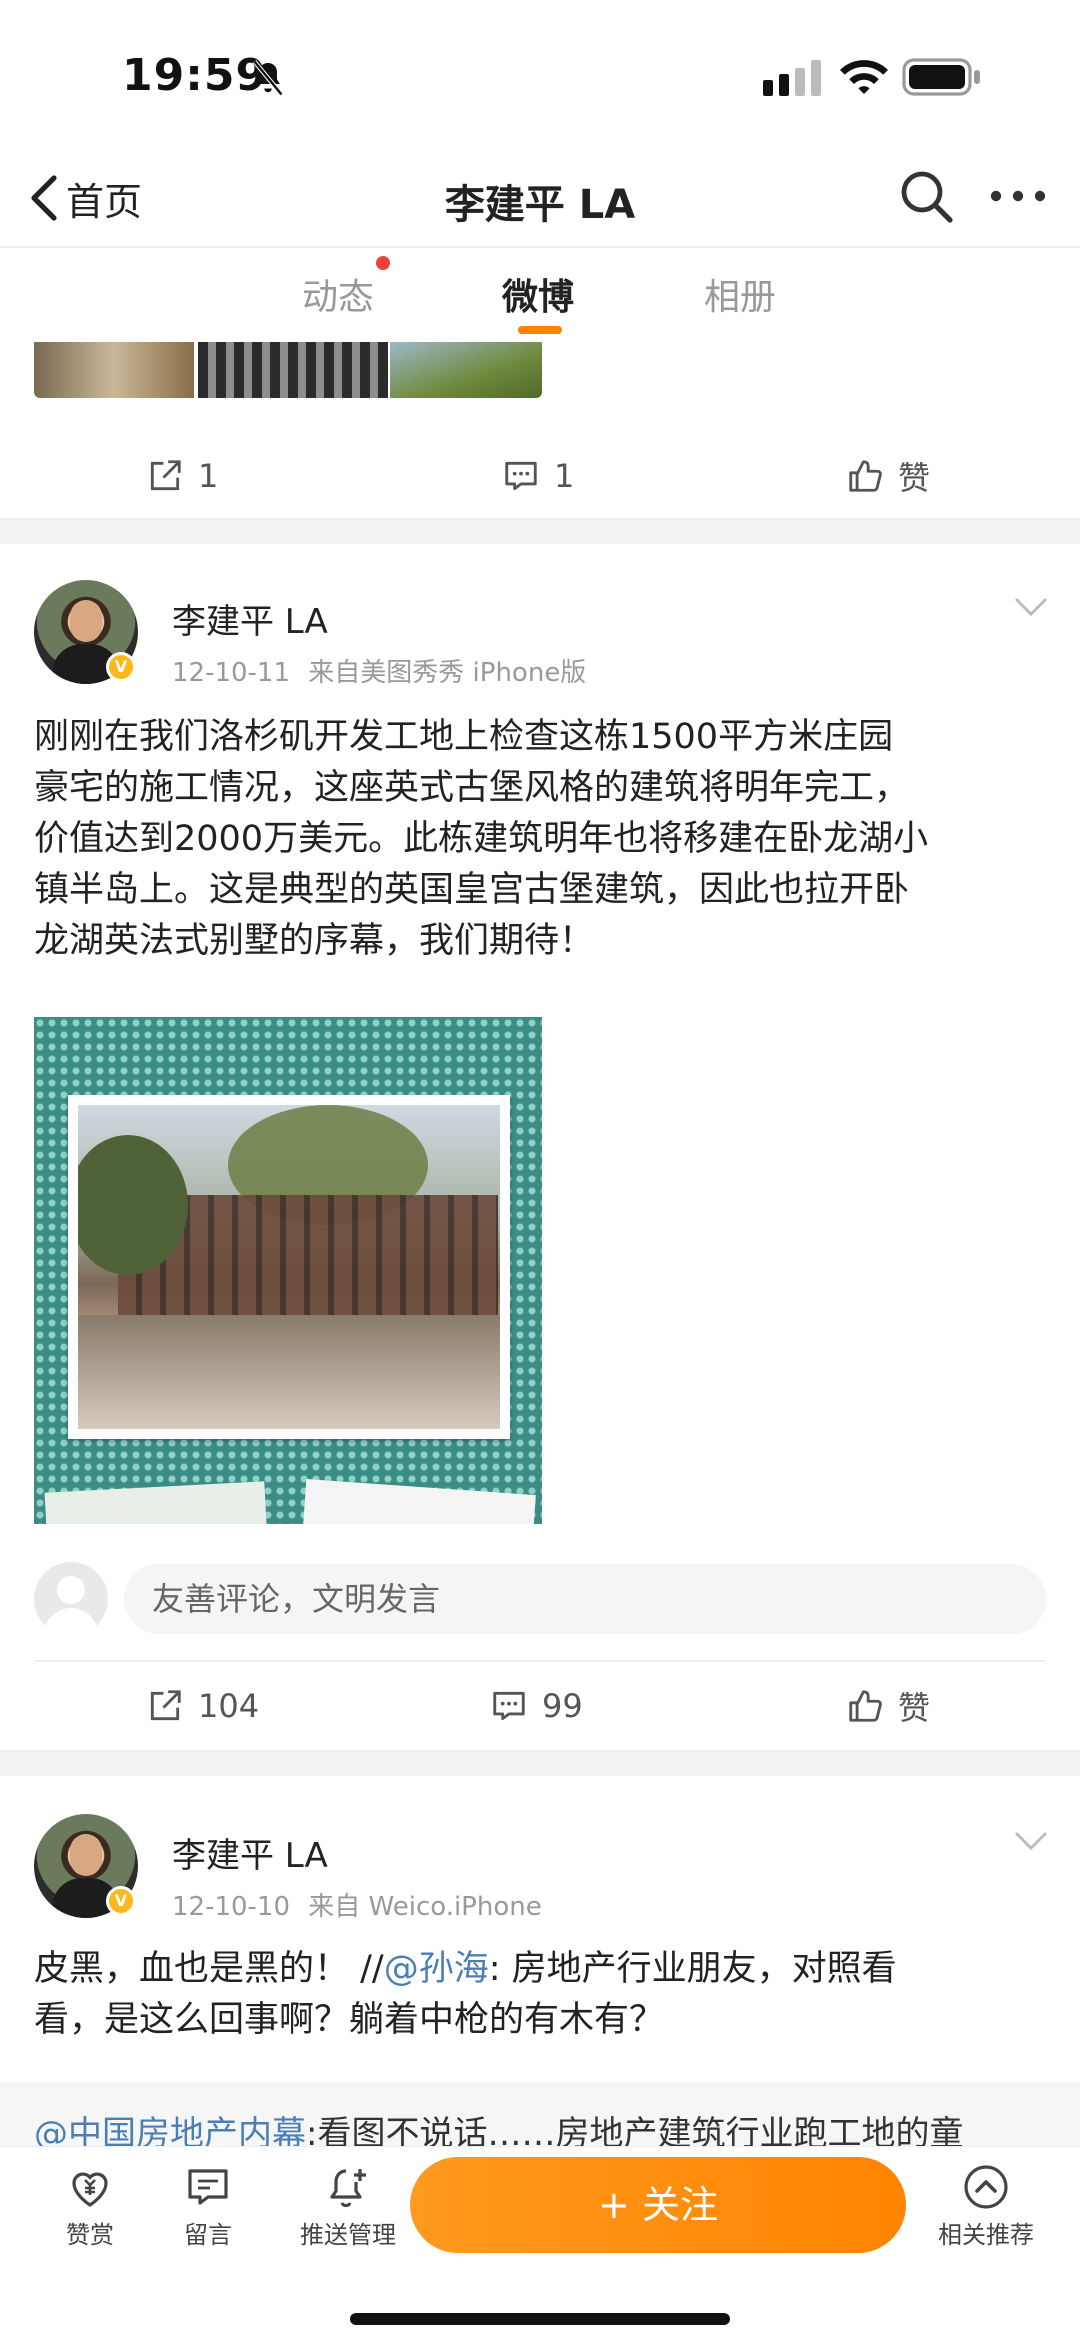 Image resolution: width=1080 pixels, height=2346 pixels. I want to click on castle-construction-photo, so click(289, 1267).